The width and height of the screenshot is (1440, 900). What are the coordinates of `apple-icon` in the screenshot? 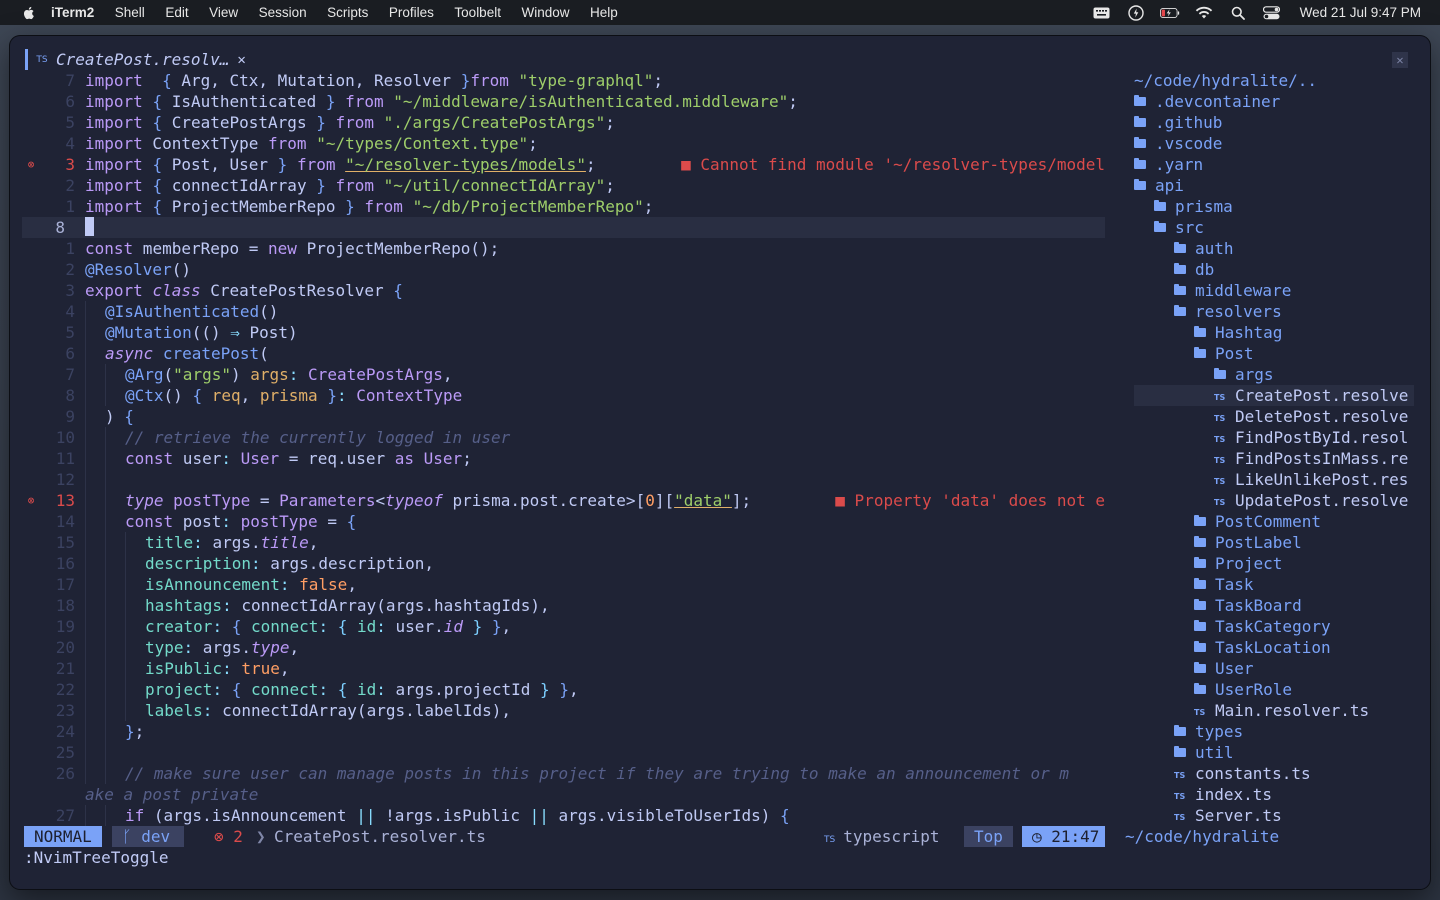 It's located at (29, 13).